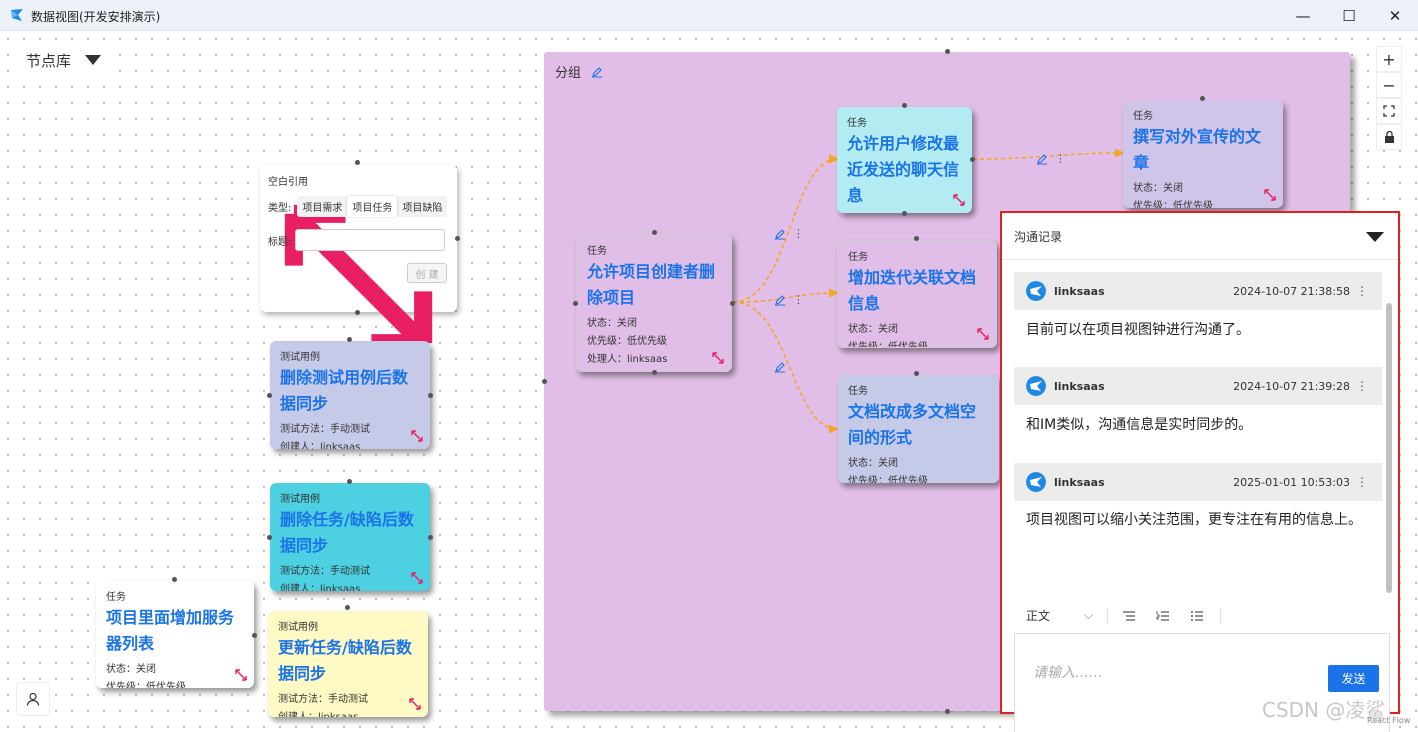 The width and height of the screenshot is (1418, 732). I want to click on panel-header: 沟通记录, so click(1200, 236).